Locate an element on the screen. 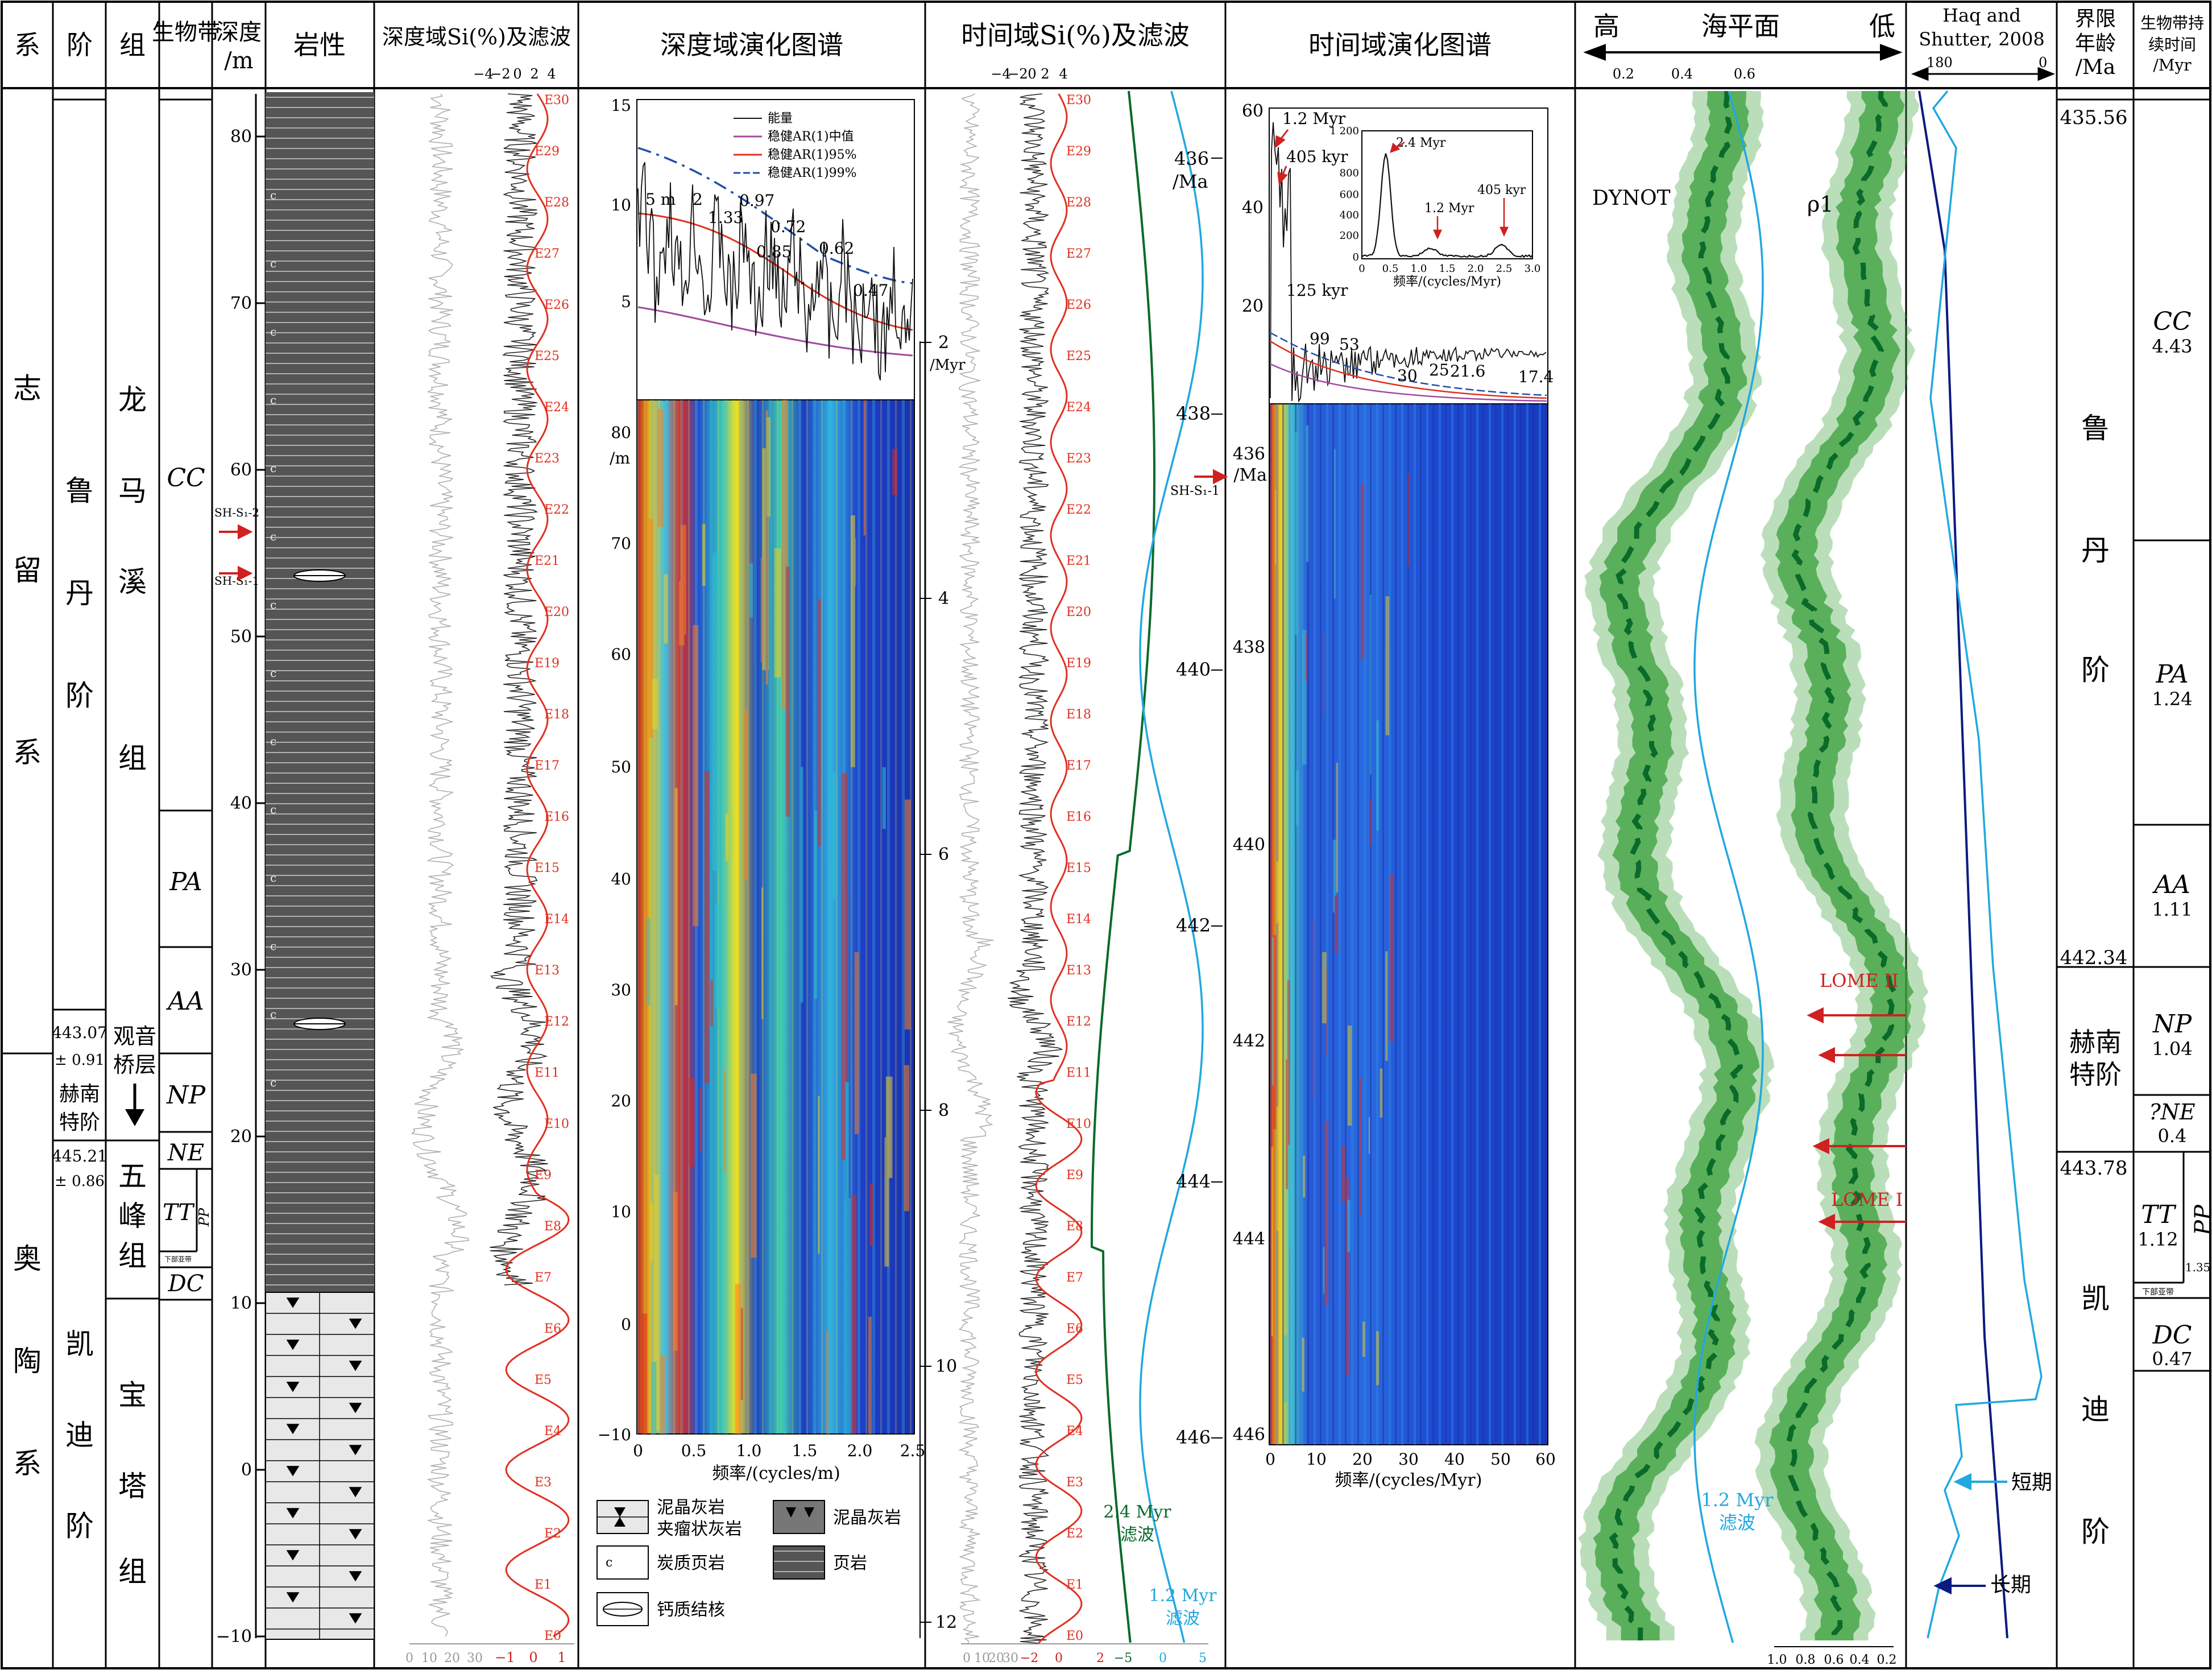 The image size is (2212, 1670). stage-hirnantian-2: 特阶 is located at coordinates (79, 1122).